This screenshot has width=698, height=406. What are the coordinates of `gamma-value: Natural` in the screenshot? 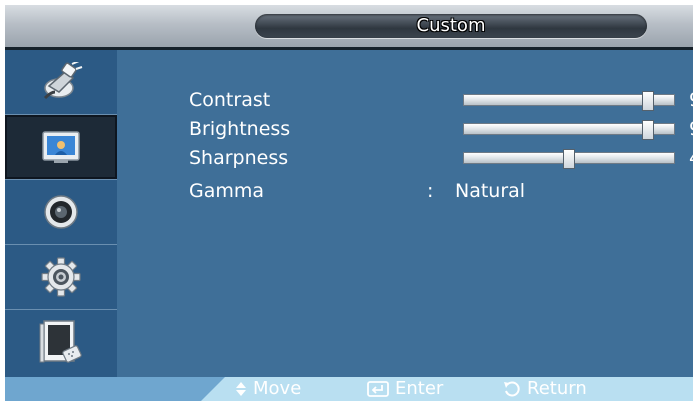 It's located at (490, 191).